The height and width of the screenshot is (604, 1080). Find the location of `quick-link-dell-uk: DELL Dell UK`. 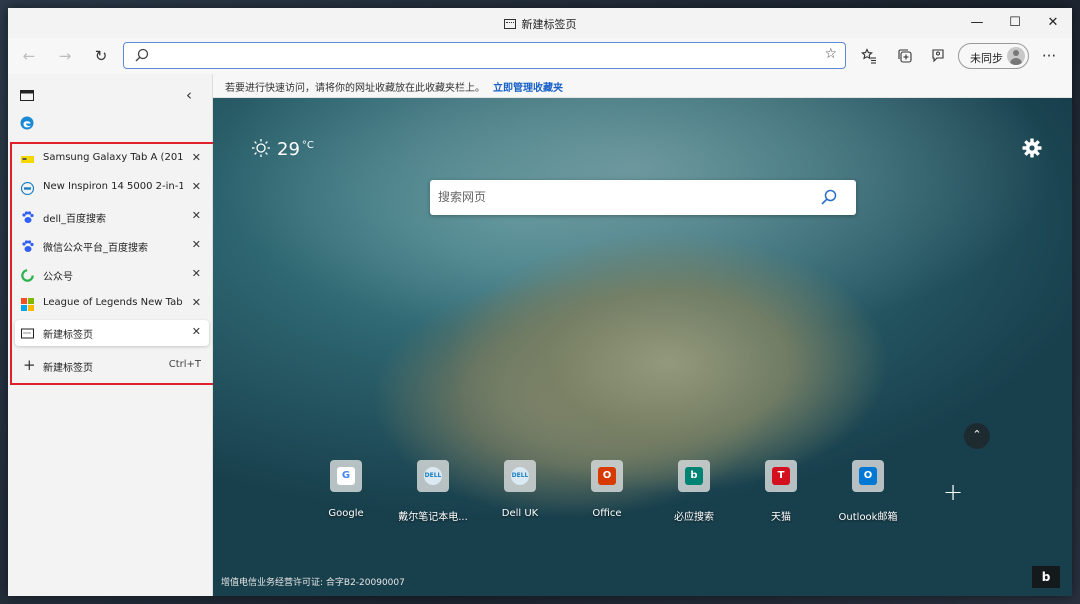

quick-link-dell-uk: DELL Dell UK is located at coordinates (520, 493).